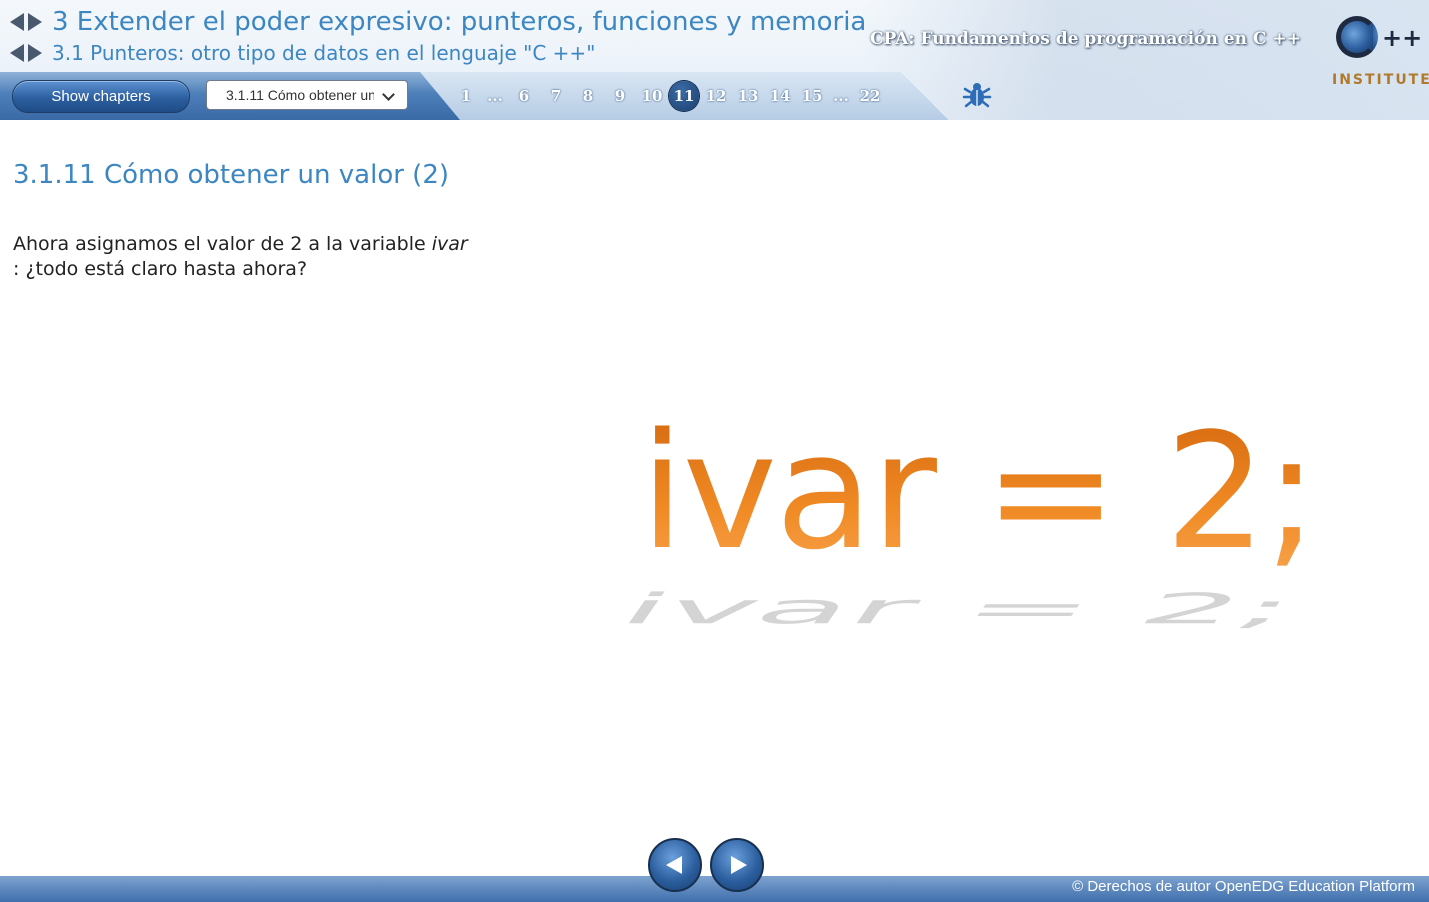 The image size is (1429, 902). Describe the element at coordinates (17, 22) in the screenshot. I see `chapter-prev-arrow-icon` at that location.